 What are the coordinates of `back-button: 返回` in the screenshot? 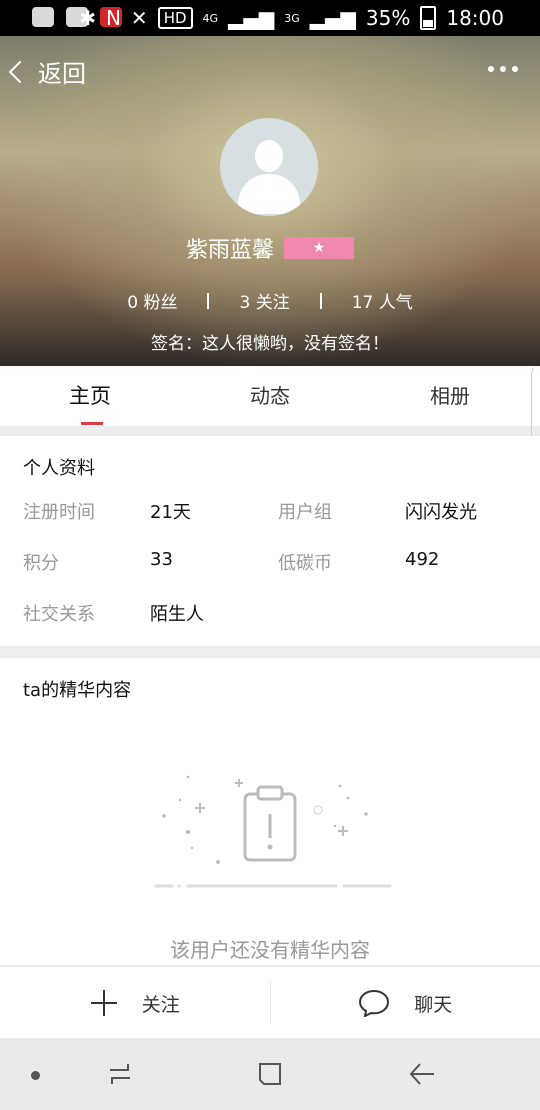 It's located at (47, 71).